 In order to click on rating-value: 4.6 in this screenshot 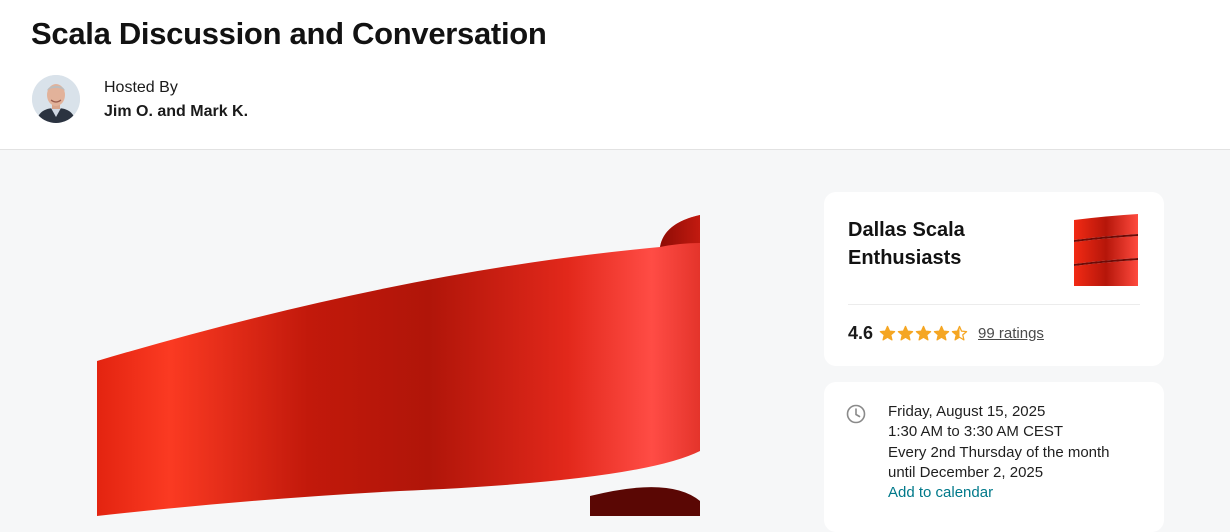, I will do `click(861, 332)`.